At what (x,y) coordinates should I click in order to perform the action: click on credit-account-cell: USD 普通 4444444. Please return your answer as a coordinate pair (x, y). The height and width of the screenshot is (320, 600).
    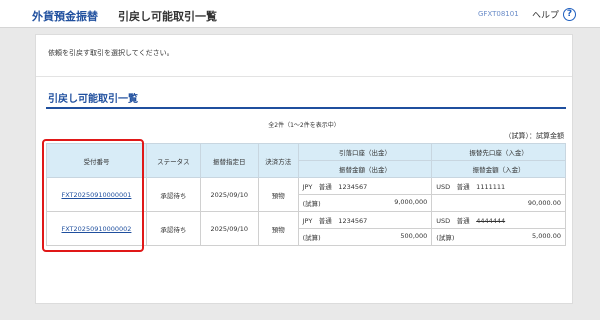
    Looking at the image, I should click on (498, 220).